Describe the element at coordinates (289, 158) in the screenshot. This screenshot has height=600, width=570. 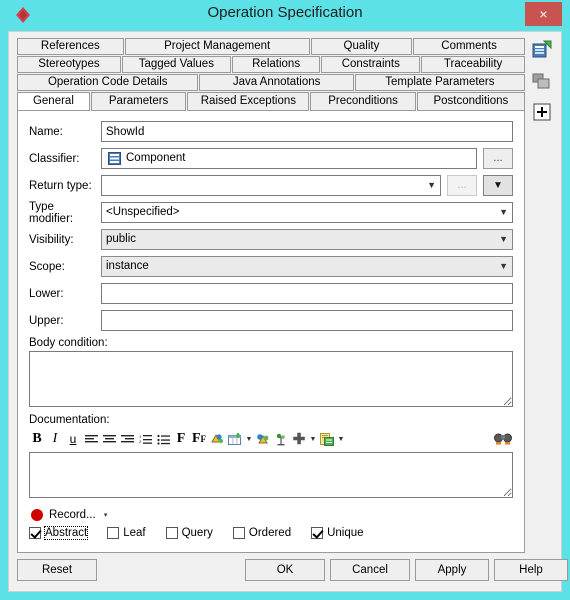
I see `classifier-value-field: Component` at that location.